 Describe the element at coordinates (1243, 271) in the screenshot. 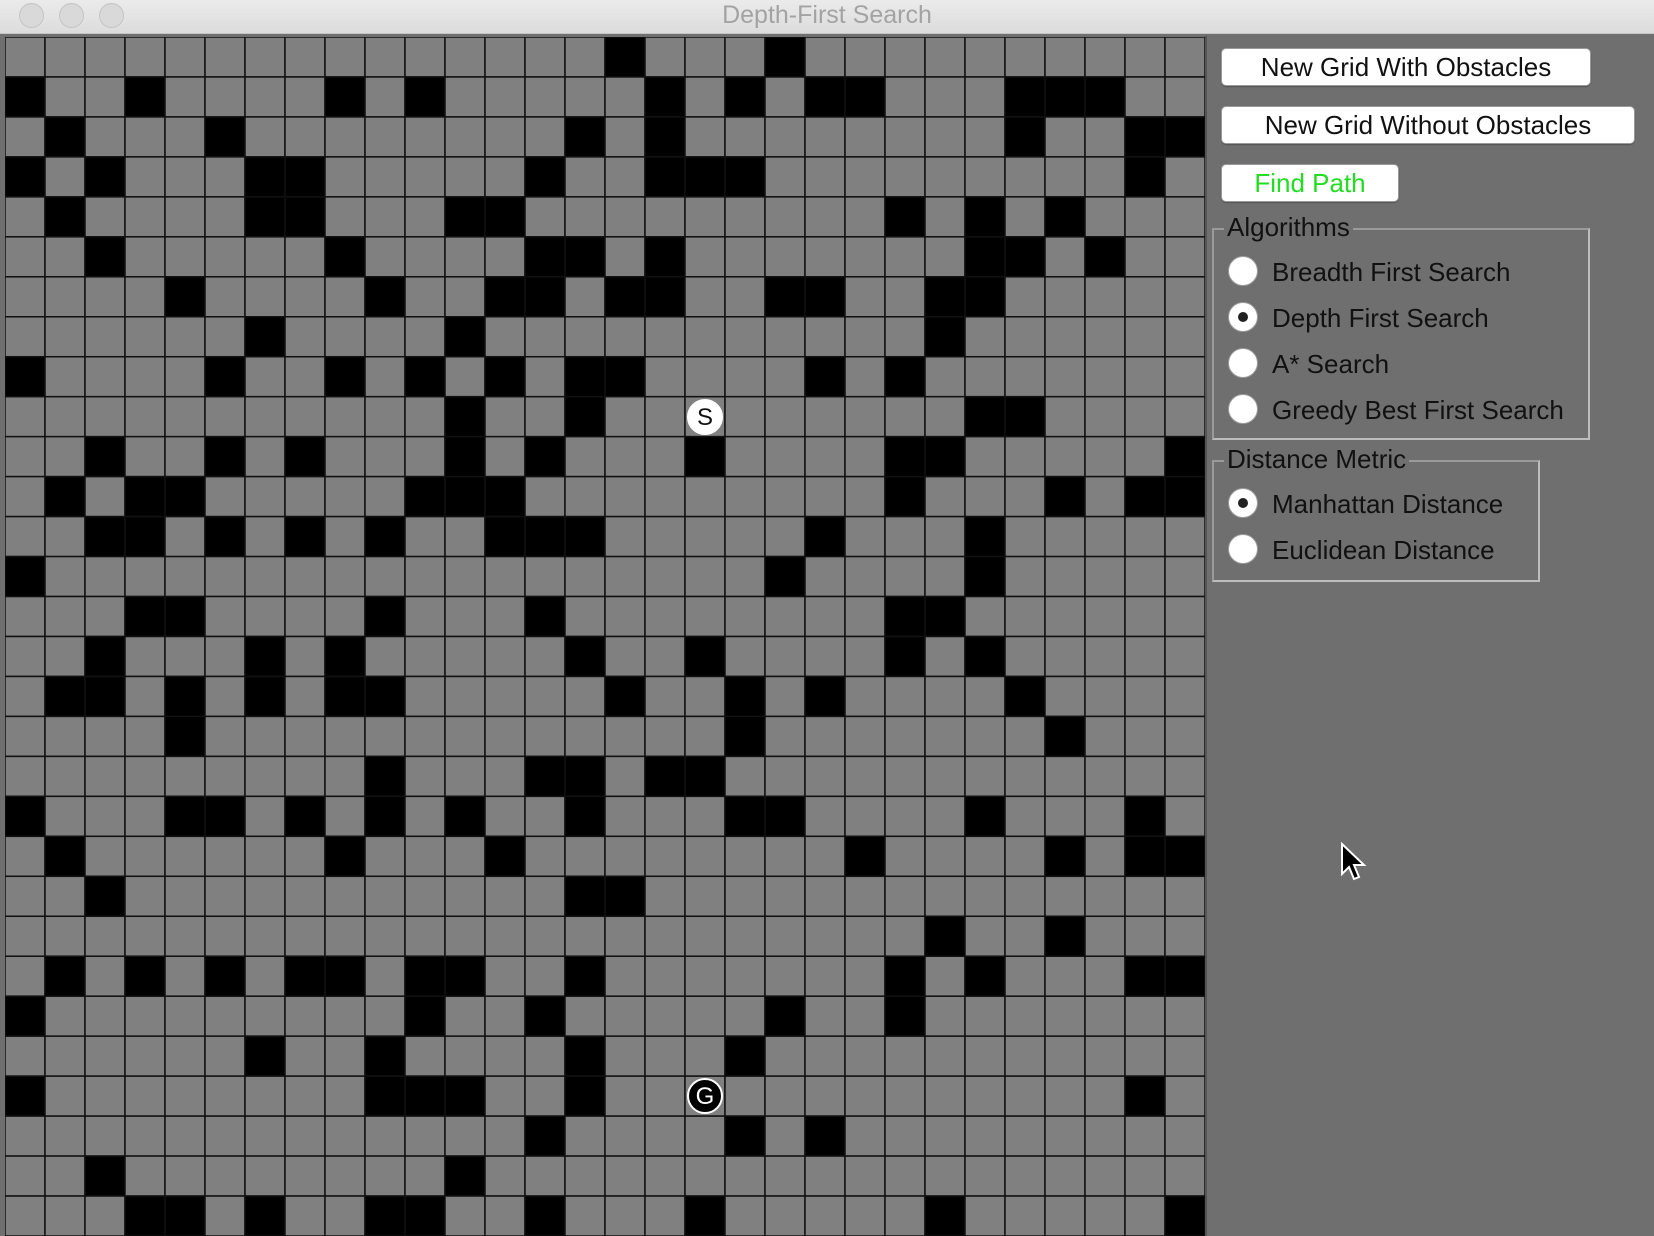

I see `algorithm-radio` at that location.